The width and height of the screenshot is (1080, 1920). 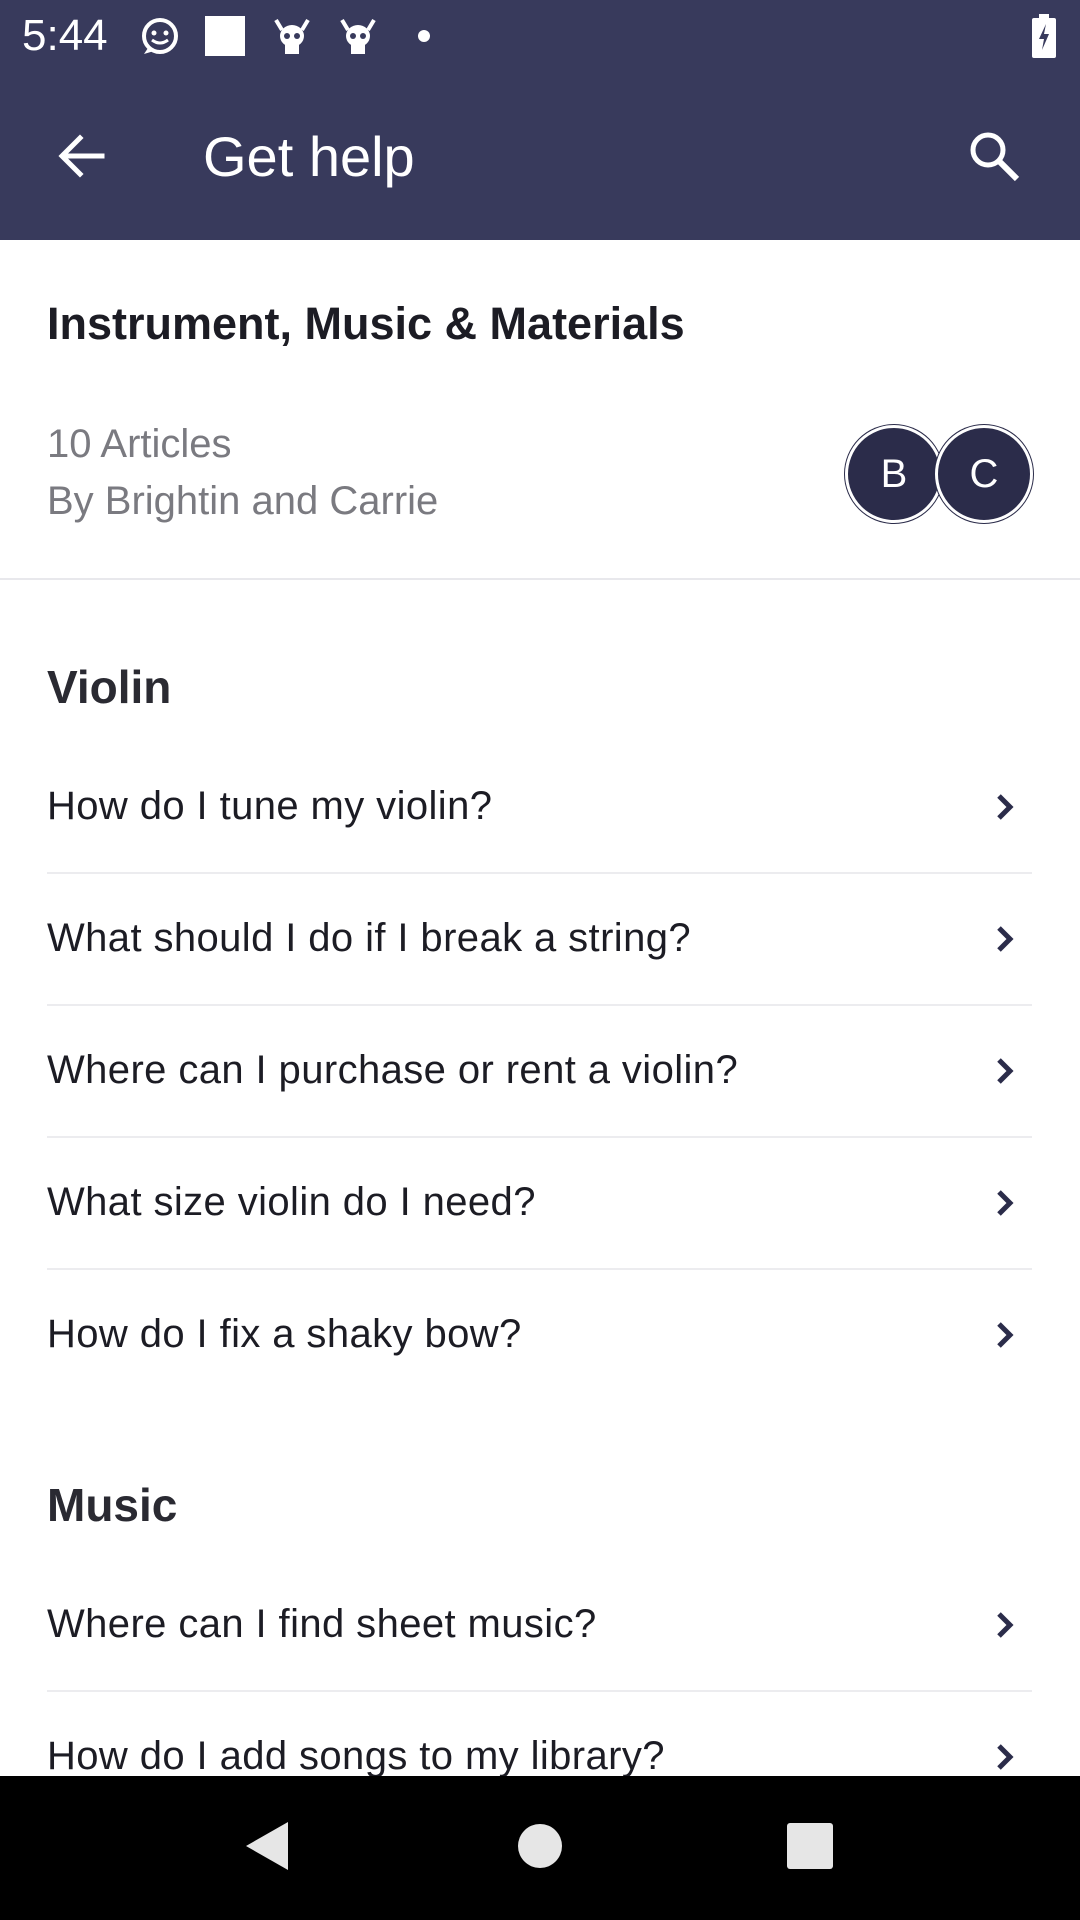 I want to click on avatar-b: B, so click(x=894, y=474).